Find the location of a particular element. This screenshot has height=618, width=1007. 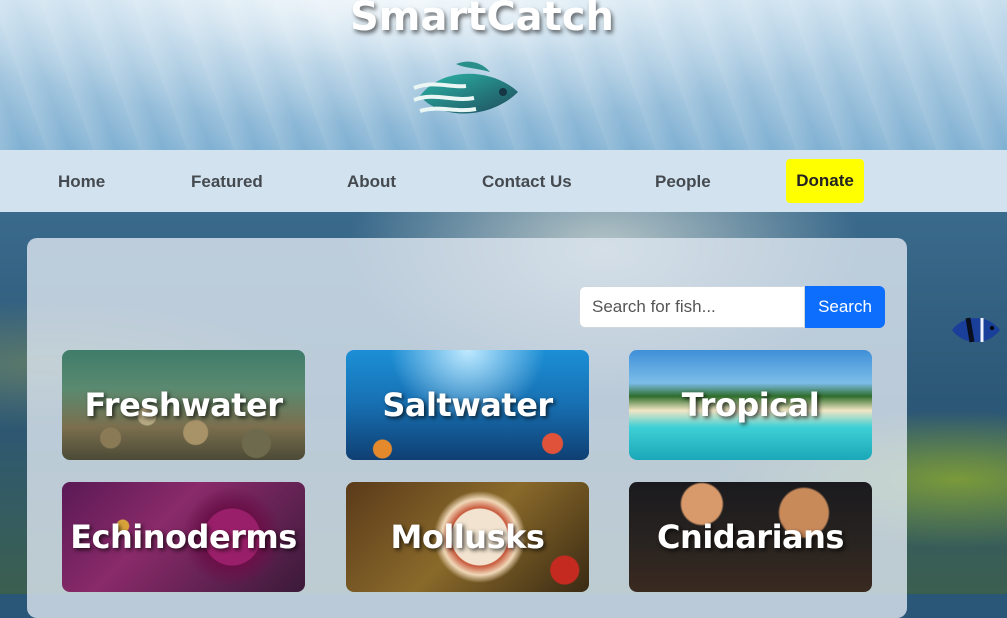

category-label: Mollusks is located at coordinates (467, 537).